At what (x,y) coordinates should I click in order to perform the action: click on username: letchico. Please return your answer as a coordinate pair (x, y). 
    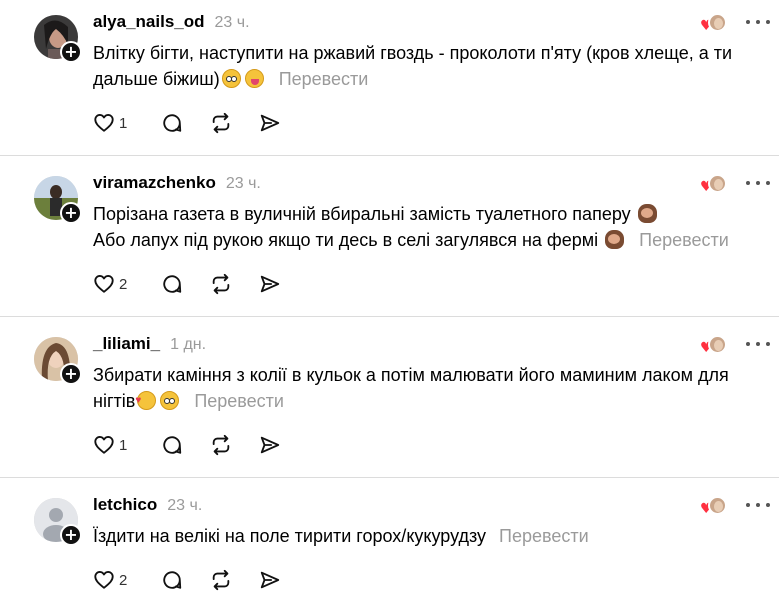
    Looking at the image, I should click on (125, 505).